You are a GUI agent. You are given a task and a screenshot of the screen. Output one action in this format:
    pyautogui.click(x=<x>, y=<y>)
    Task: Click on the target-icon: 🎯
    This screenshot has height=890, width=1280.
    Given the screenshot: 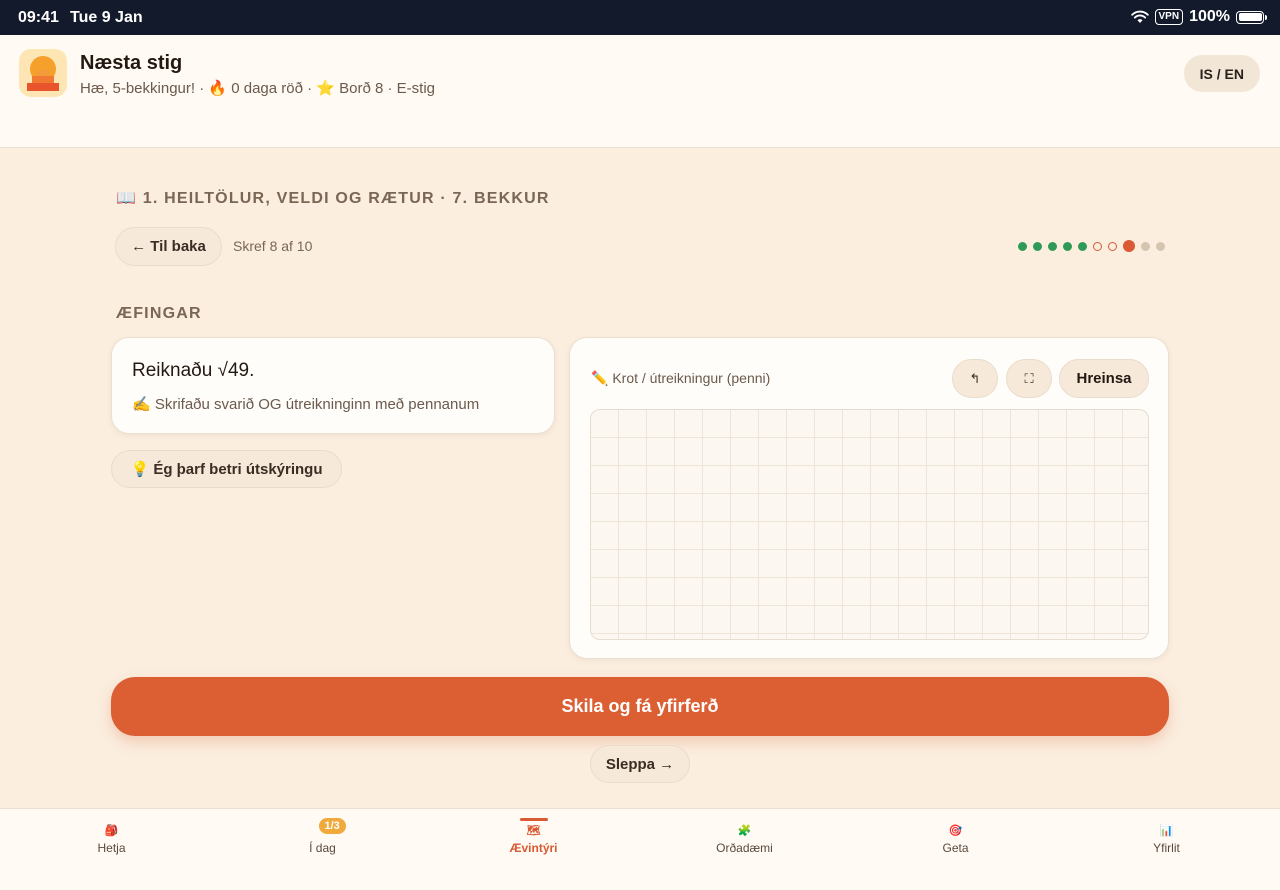 What is the action you would take?
    pyautogui.click(x=955, y=831)
    